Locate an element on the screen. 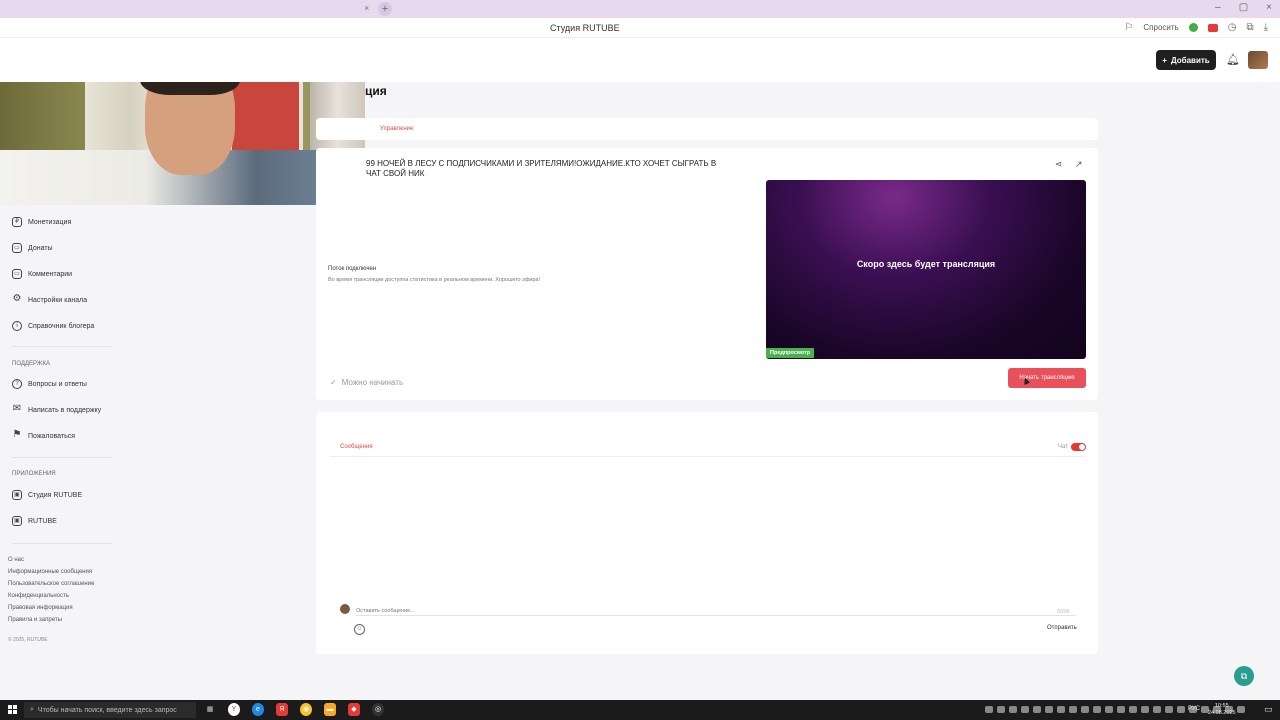 The width and height of the screenshot is (1280, 720). sidebar-item-comments: ▭ Комментарии is located at coordinates (42, 274).